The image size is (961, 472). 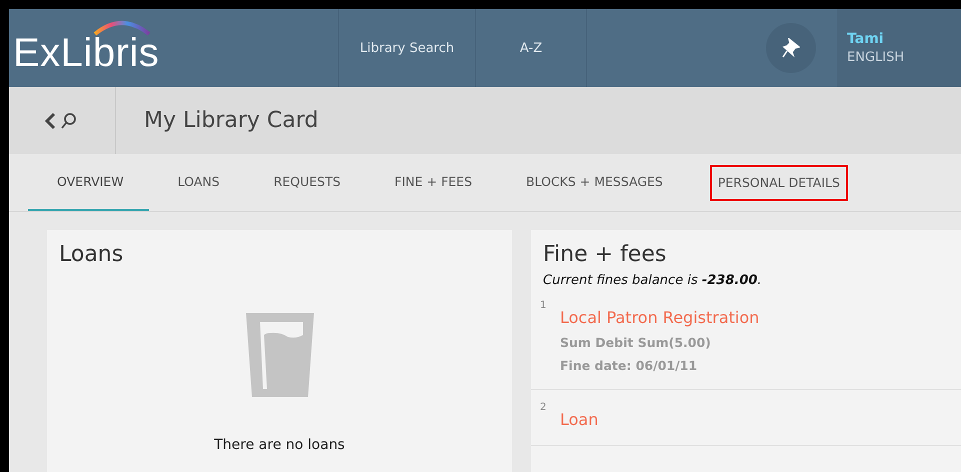 I want to click on user-name: Tami, so click(x=904, y=39).